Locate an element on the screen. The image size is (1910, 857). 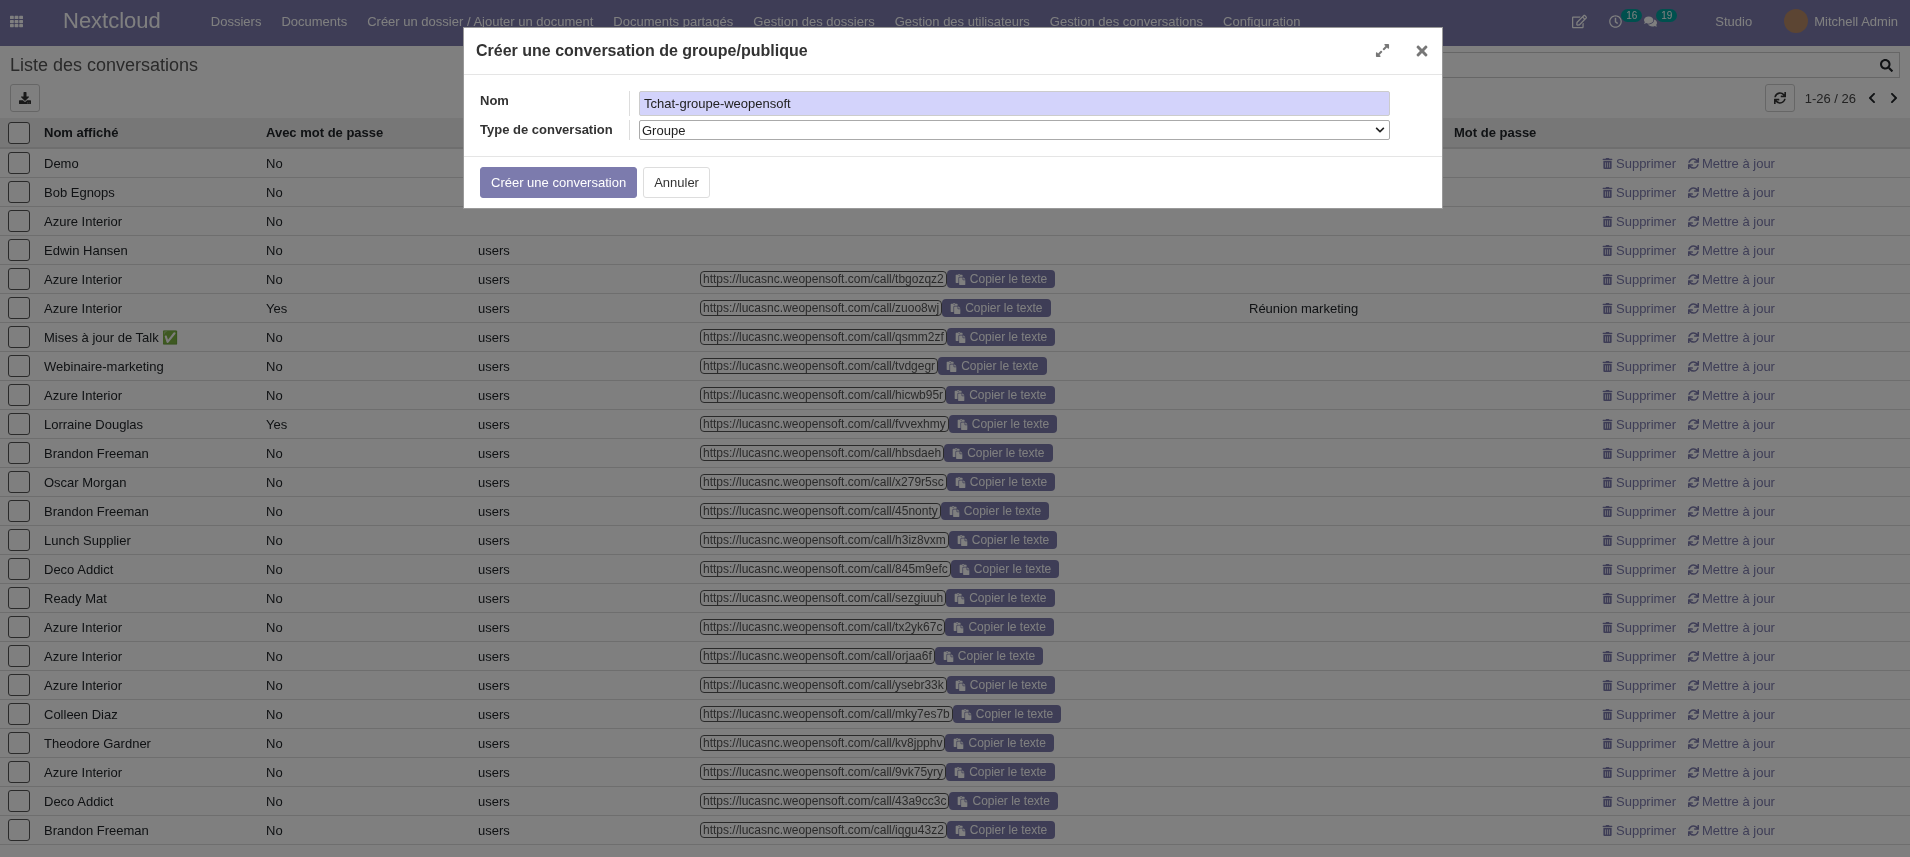
user-name: Mitchell Admin is located at coordinates (1856, 21).